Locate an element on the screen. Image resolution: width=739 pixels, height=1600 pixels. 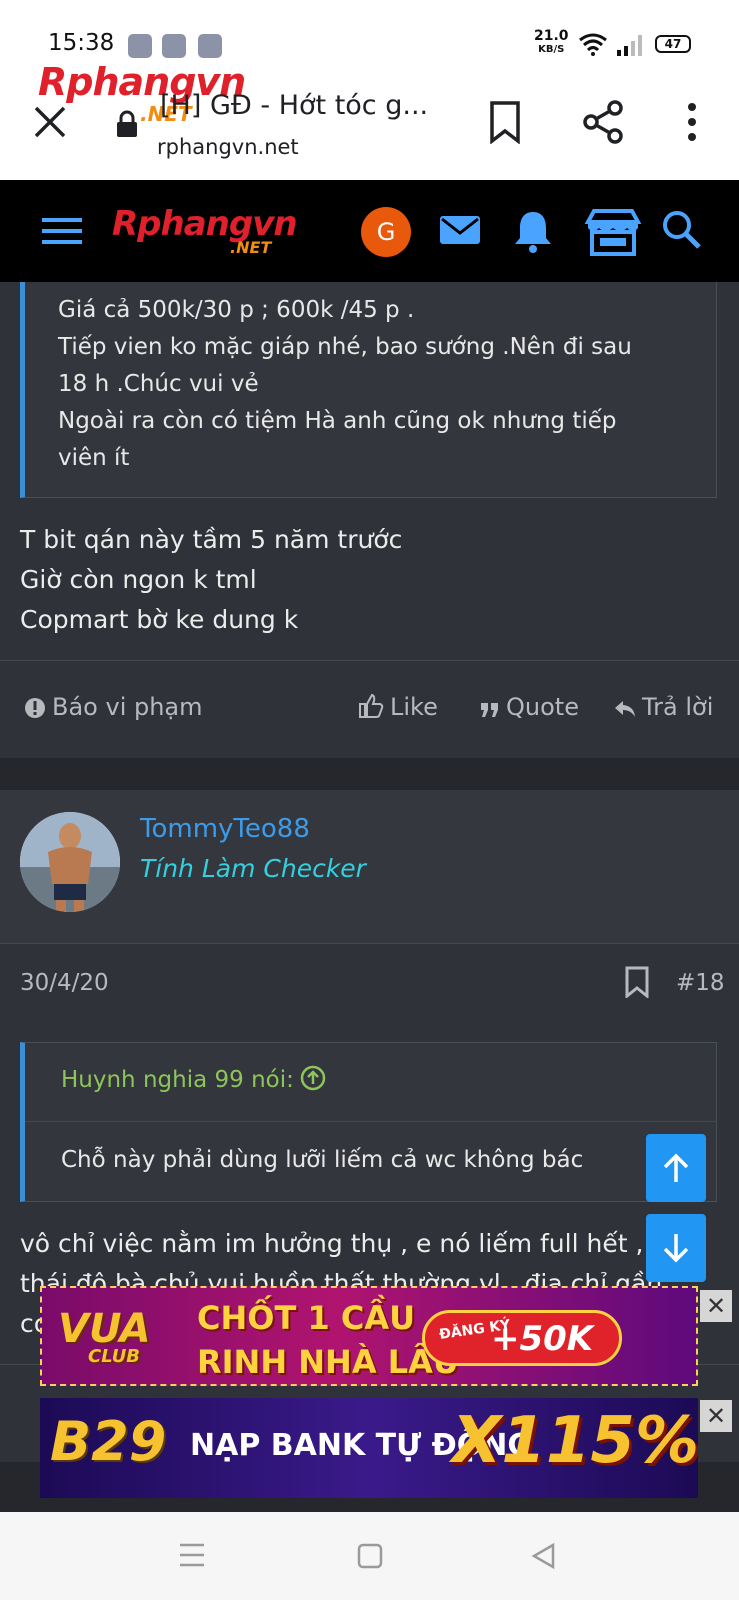
thumbs-up-icon is located at coordinates (371, 705).